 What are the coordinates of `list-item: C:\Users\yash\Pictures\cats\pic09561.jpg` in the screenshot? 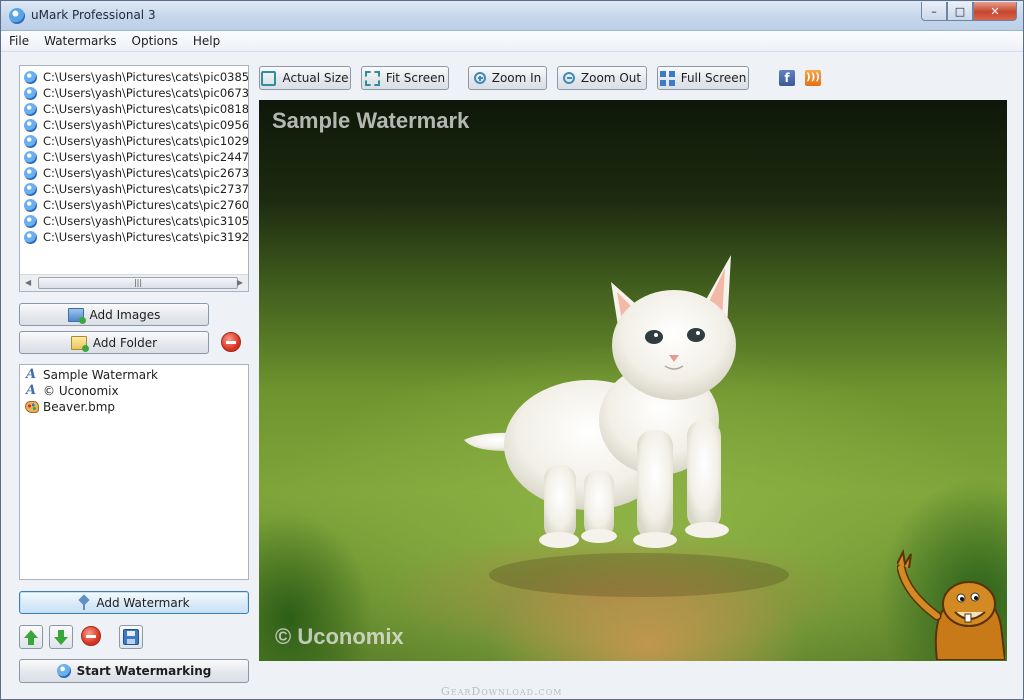 It's located at (134, 125).